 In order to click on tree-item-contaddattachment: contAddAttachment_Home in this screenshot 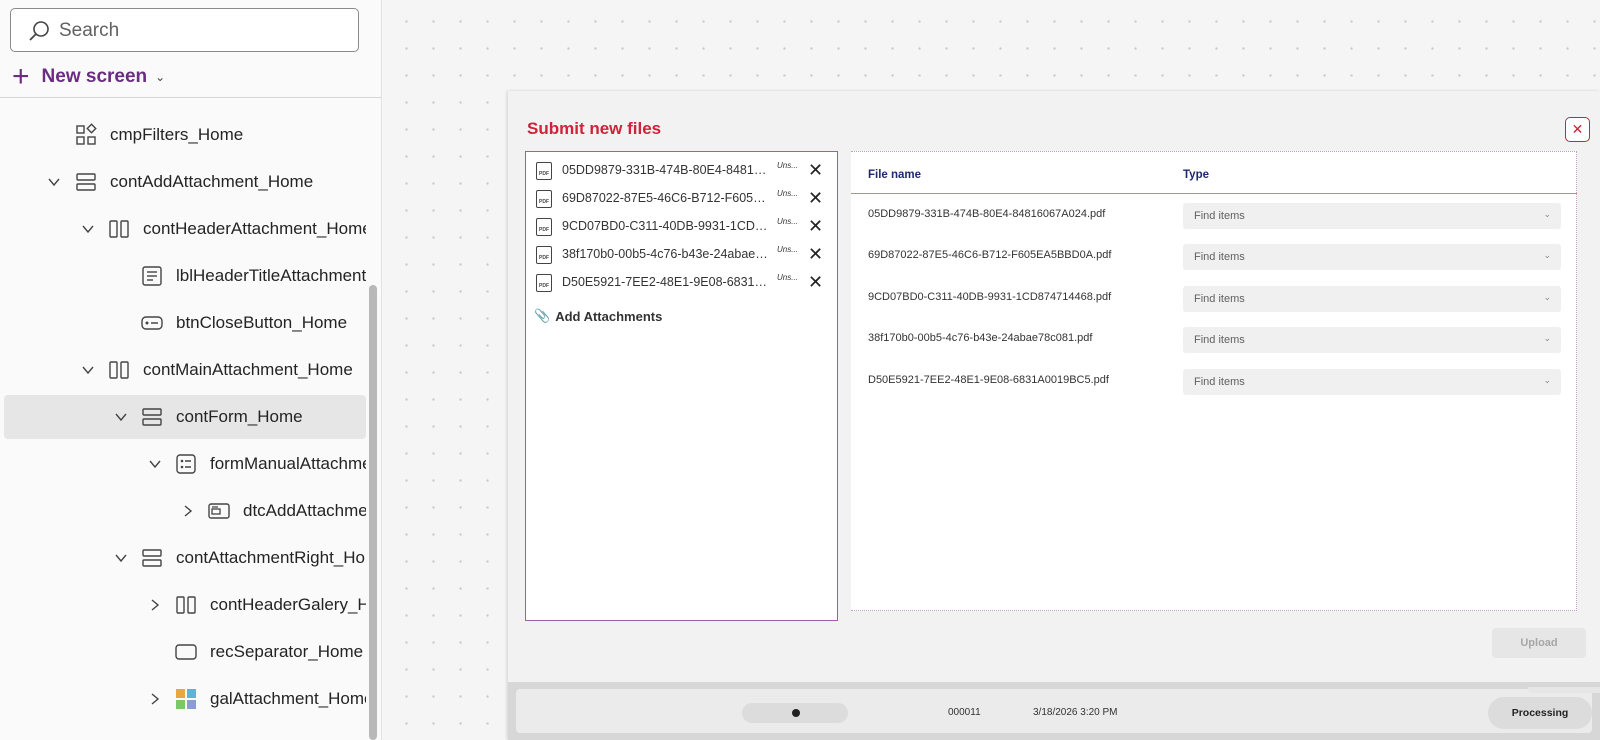, I will do `click(185, 182)`.